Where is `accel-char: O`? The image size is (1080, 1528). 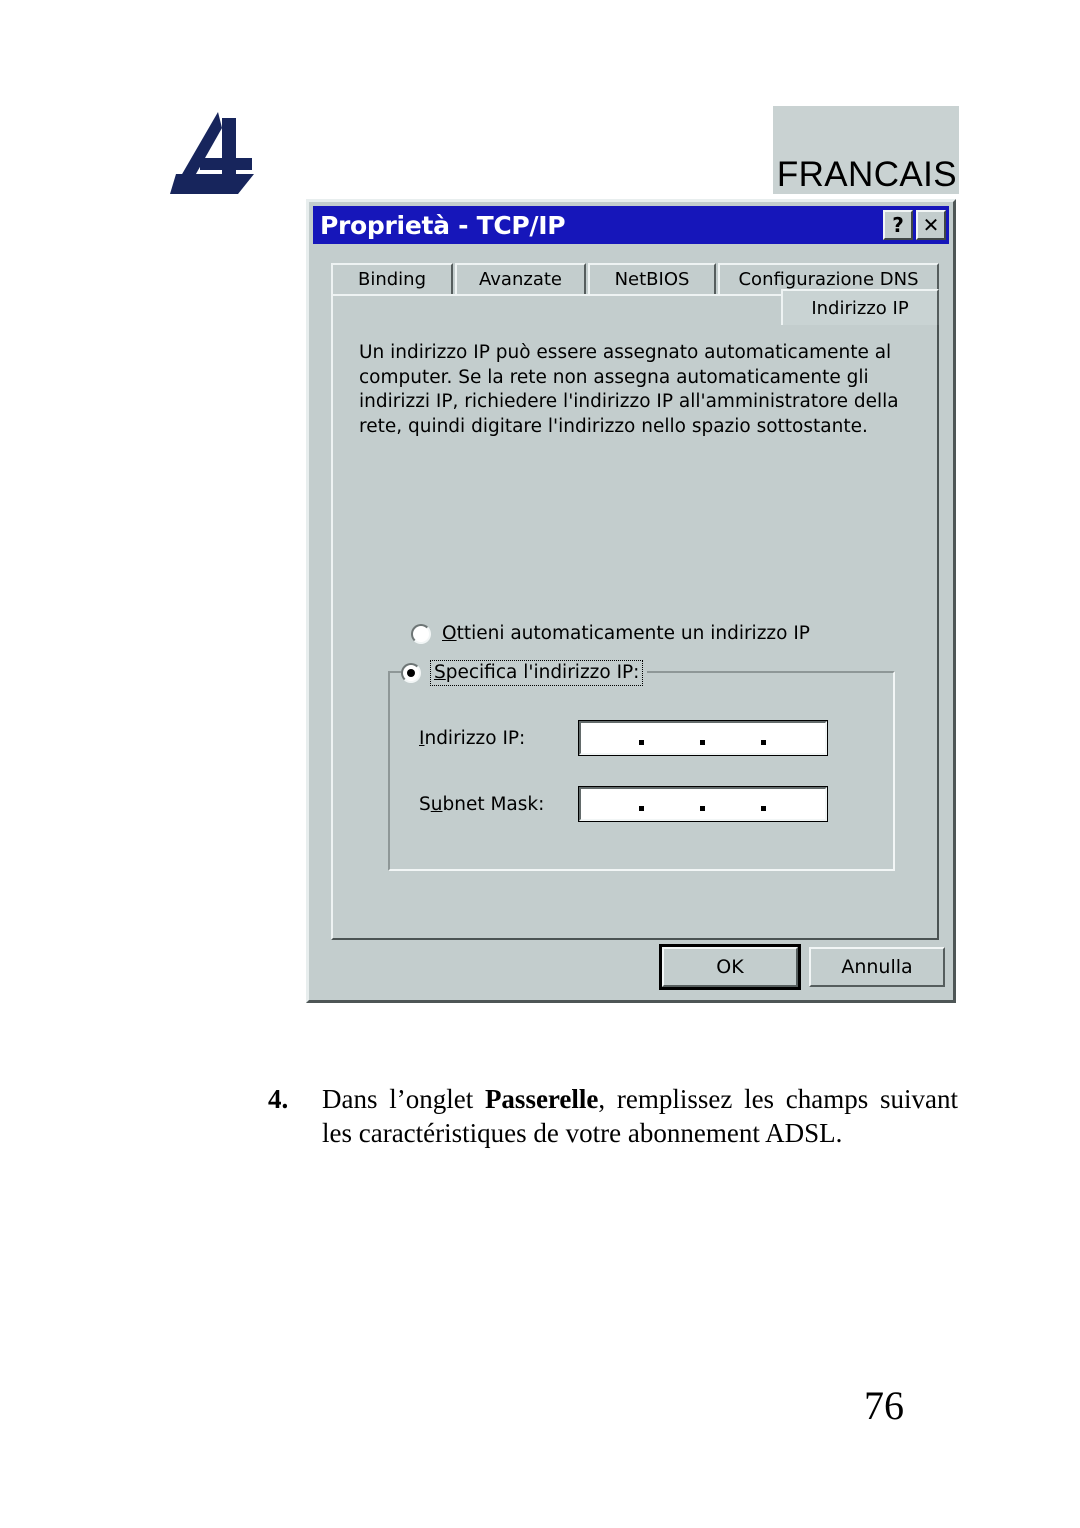 accel-char: O is located at coordinates (449, 633).